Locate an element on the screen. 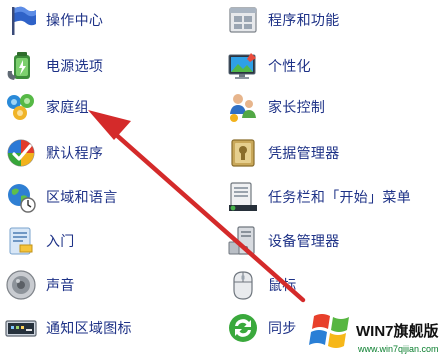 Image resolution: width=446 pixels, height=363 pixels. cp-item-label: 个性化 is located at coordinates (289, 67).